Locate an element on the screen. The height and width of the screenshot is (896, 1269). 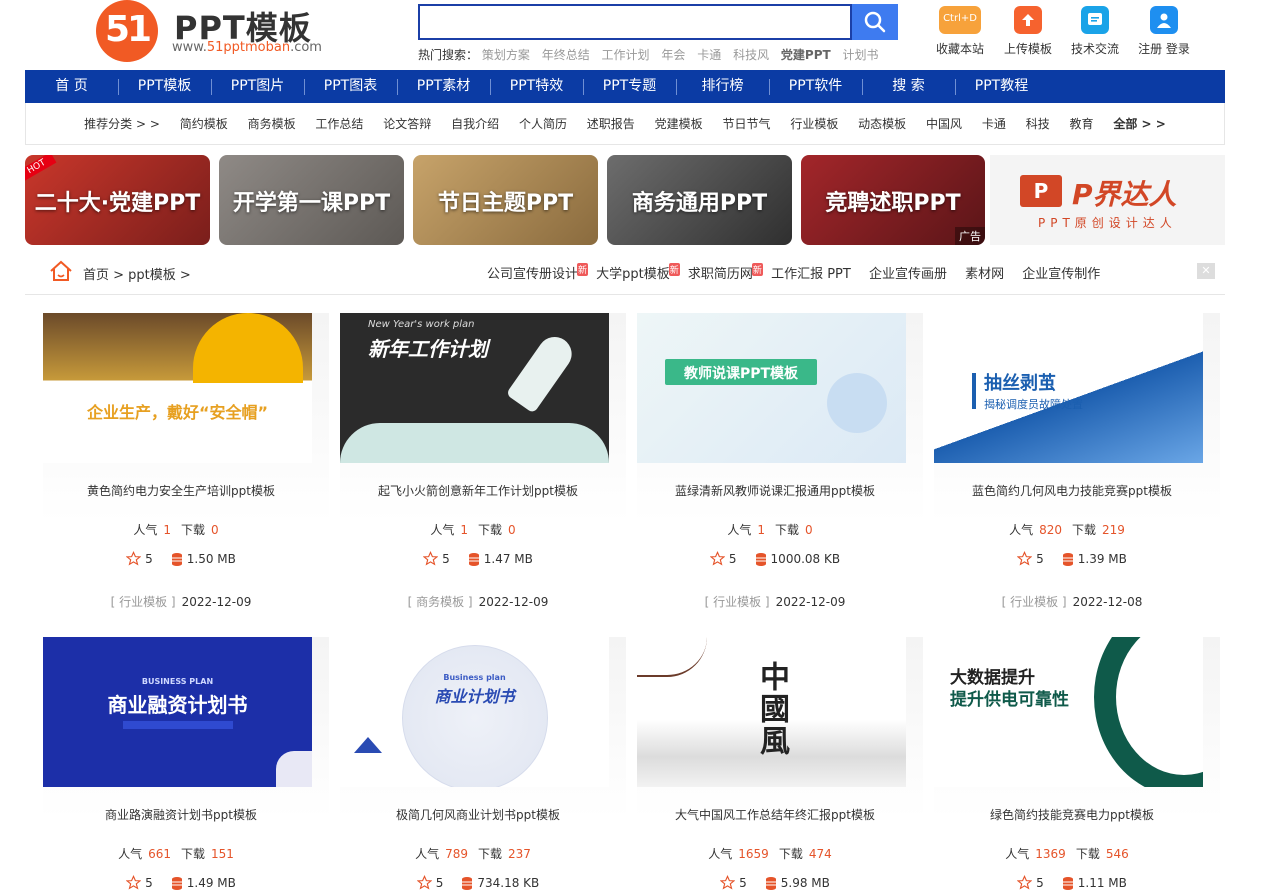
bookmark-button: Ctrl+D 收藏本站 is located at coordinates (960, 31).